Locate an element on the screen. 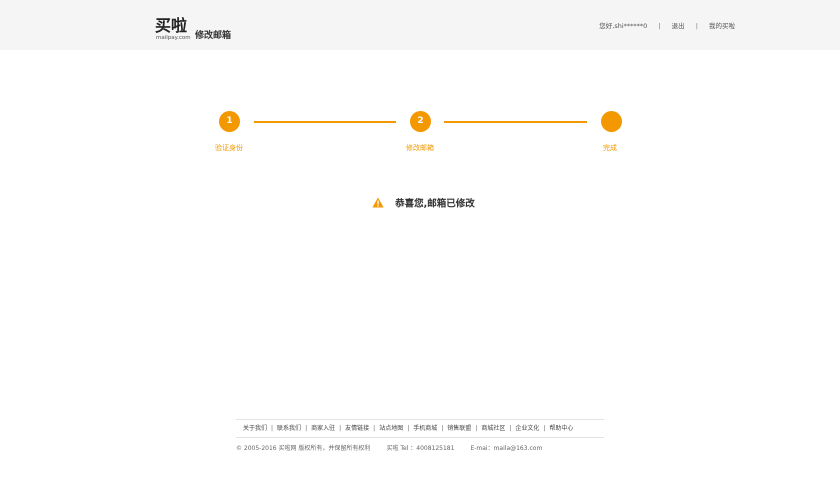 Image resolution: width=840 pixels, height=480 pixels. footer-link-community: 商城社区 is located at coordinates (493, 428).